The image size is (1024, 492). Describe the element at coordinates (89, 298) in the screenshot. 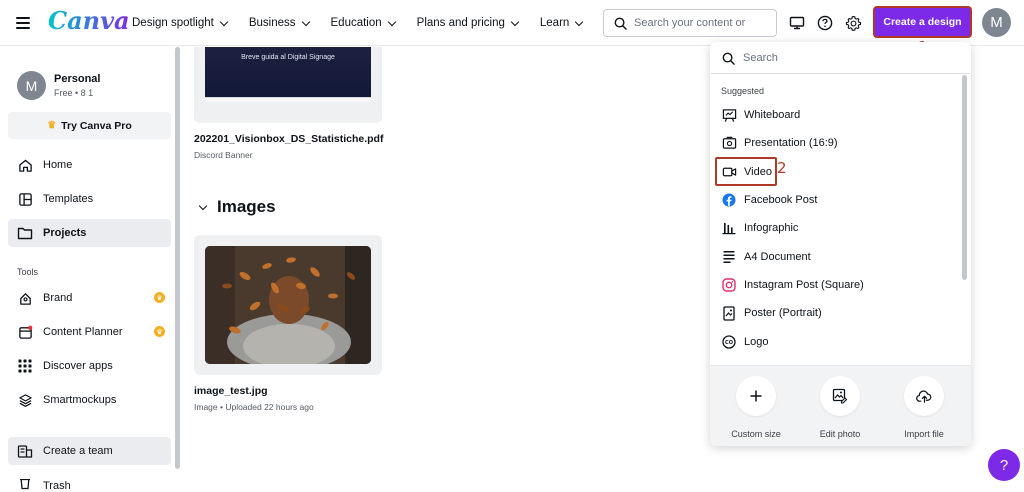

I see `sidebar-item-brand: Brand ♛` at that location.